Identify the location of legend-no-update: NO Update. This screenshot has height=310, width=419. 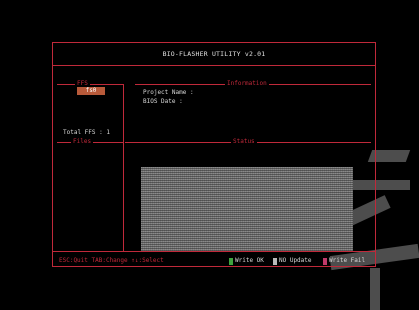
(292, 261).